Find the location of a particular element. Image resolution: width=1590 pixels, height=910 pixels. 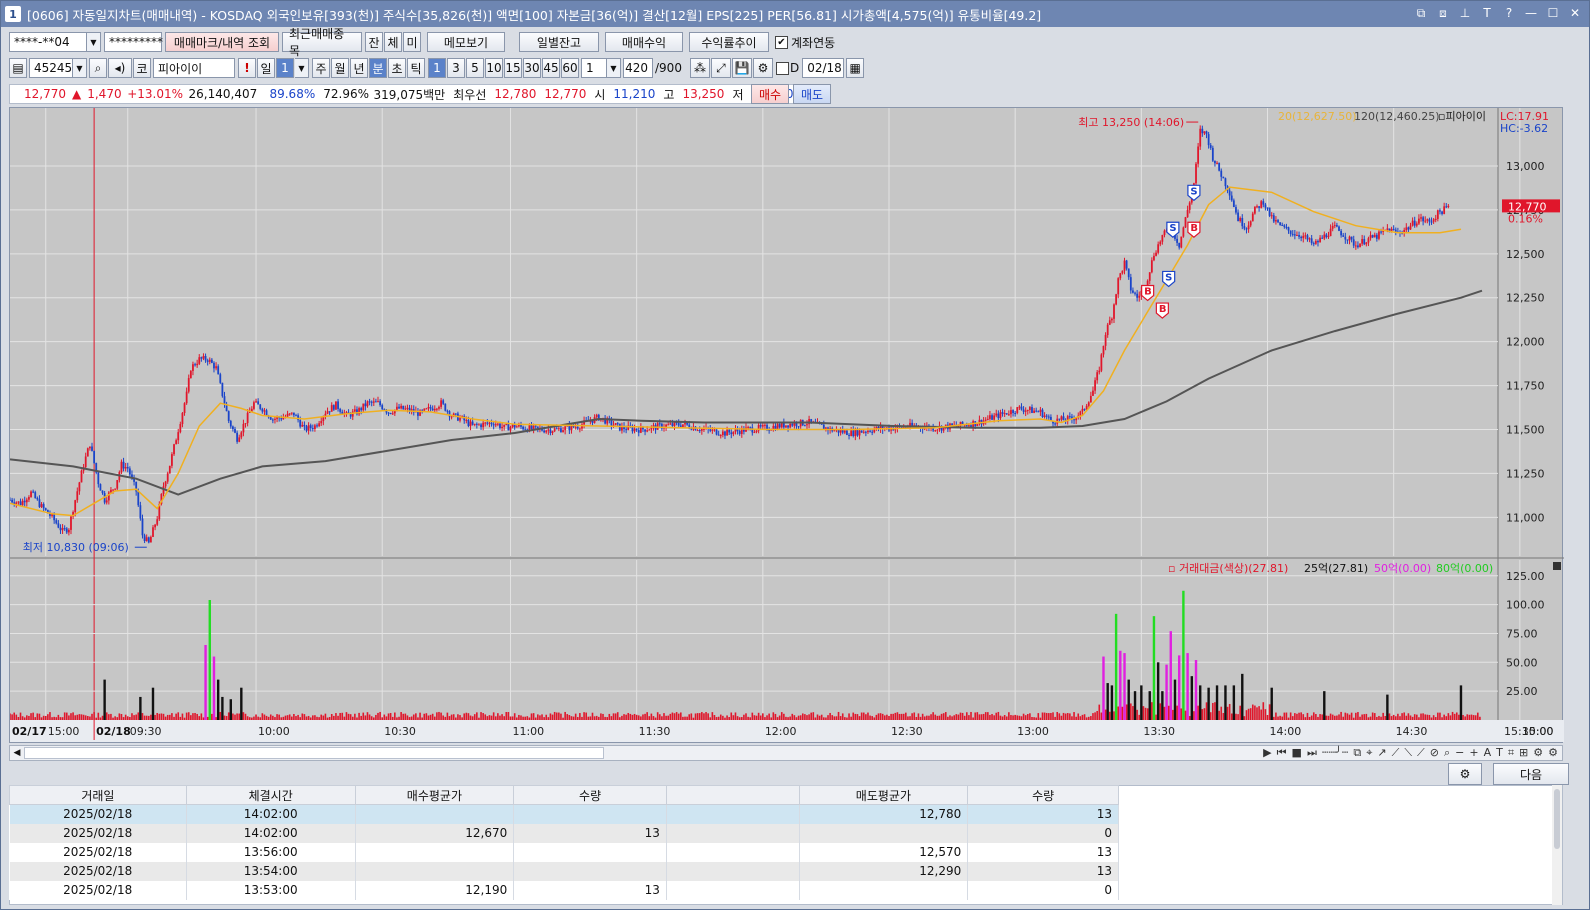

col-buy-qty: 수량 is located at coordinates (590, 795).